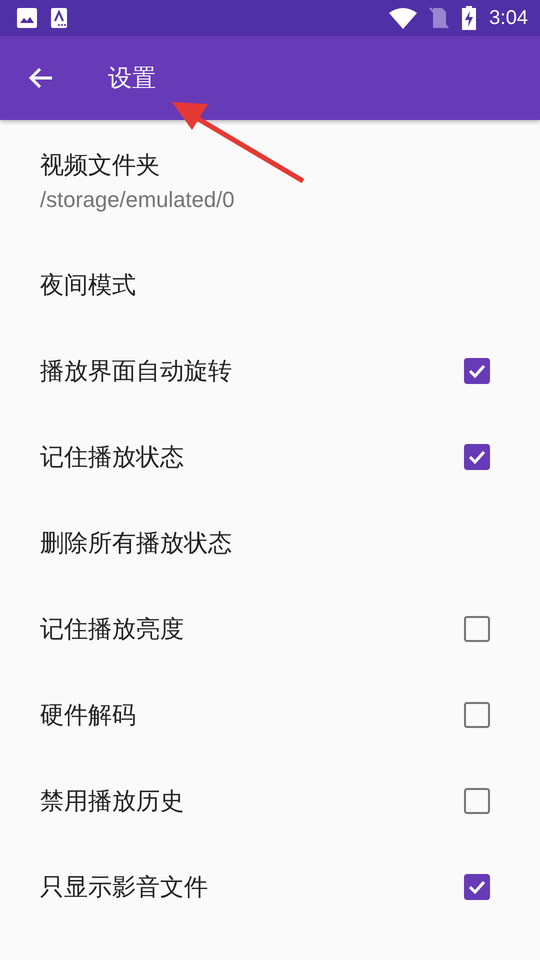  I want to click on notification-icon, so click(59, 18).